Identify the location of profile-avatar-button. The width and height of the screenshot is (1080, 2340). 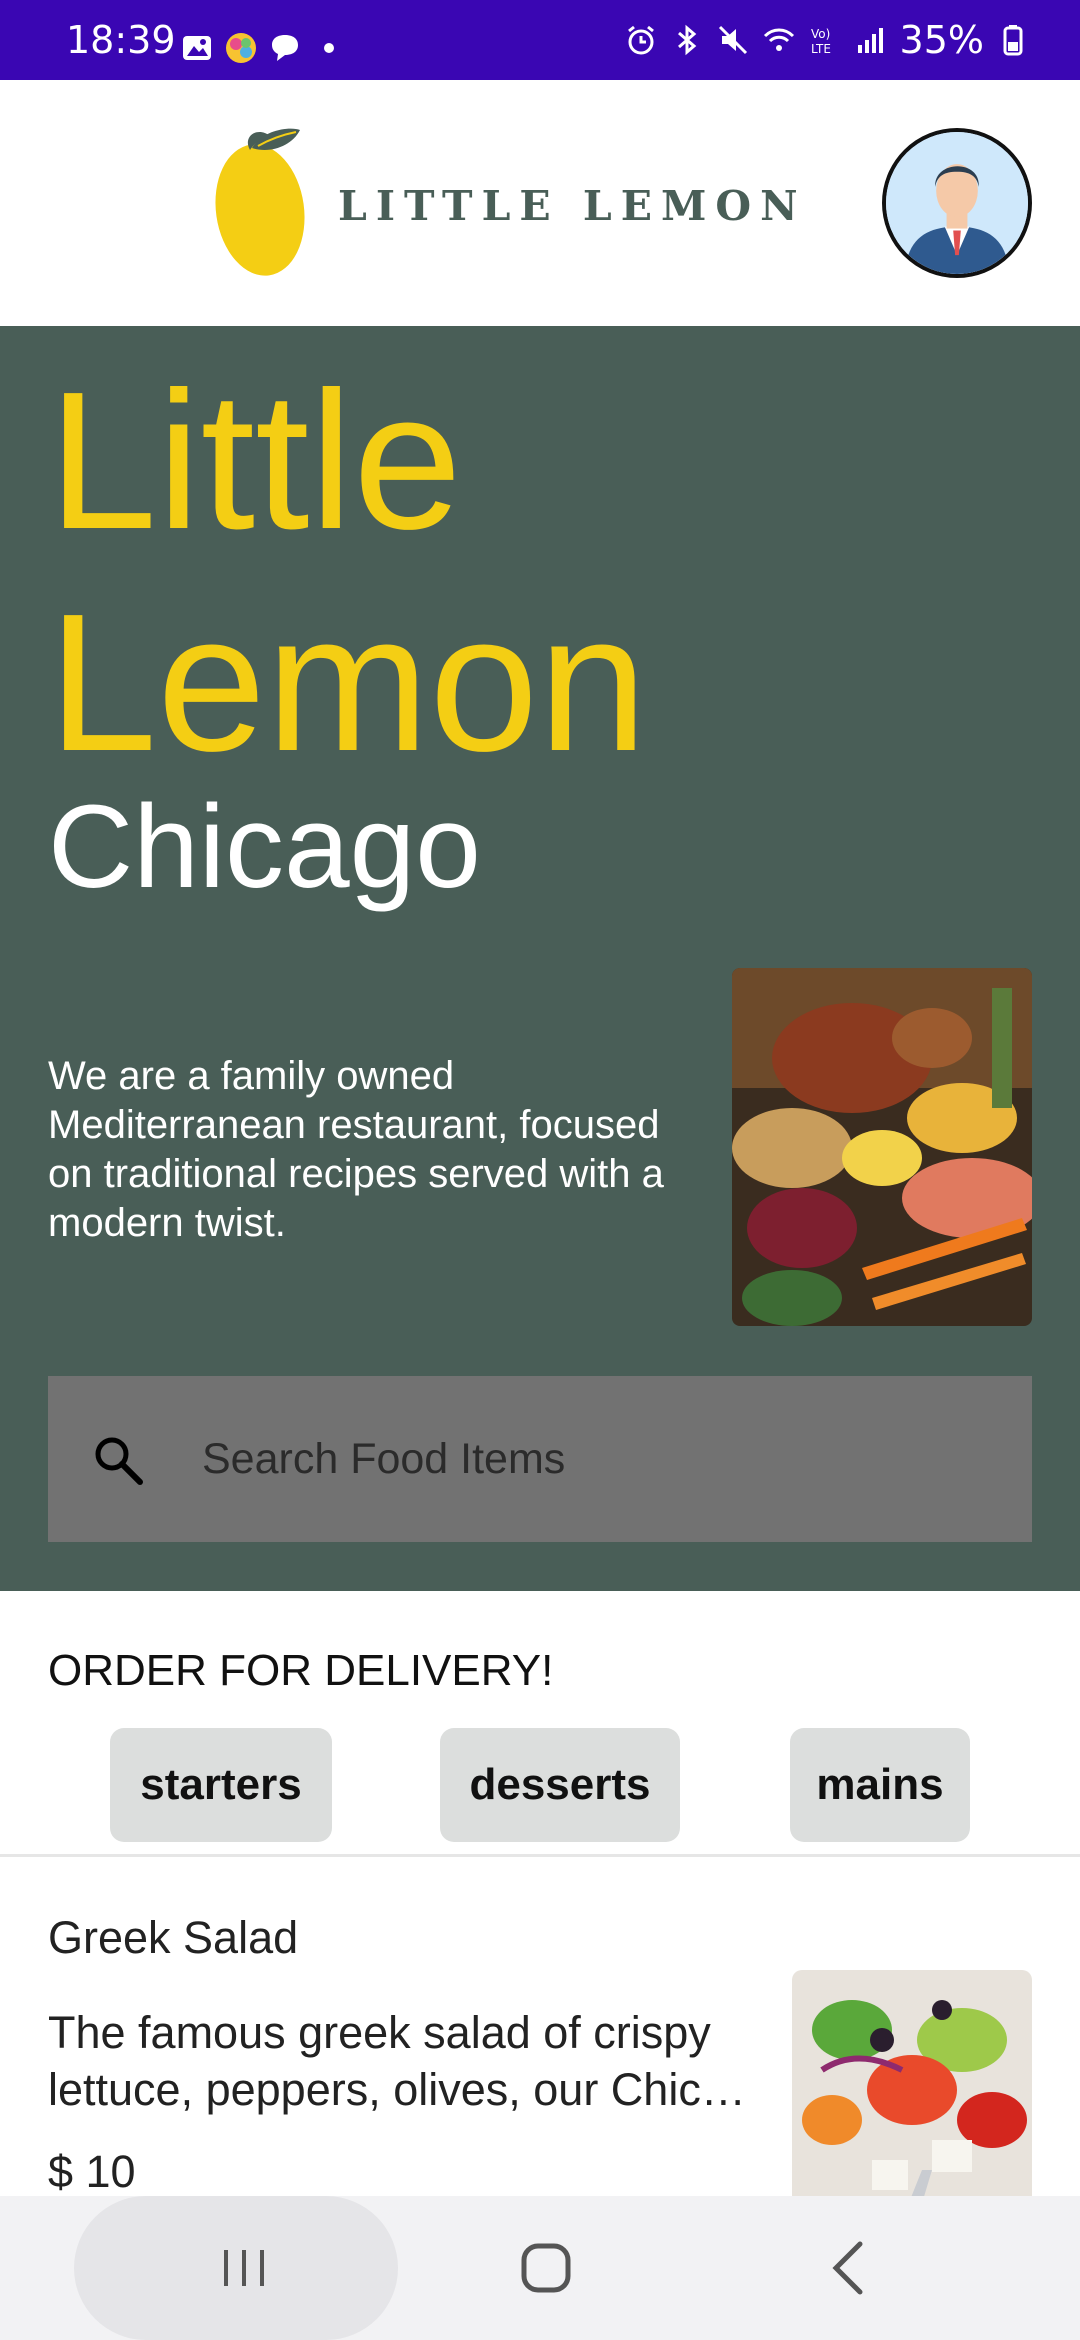
(957, 203).